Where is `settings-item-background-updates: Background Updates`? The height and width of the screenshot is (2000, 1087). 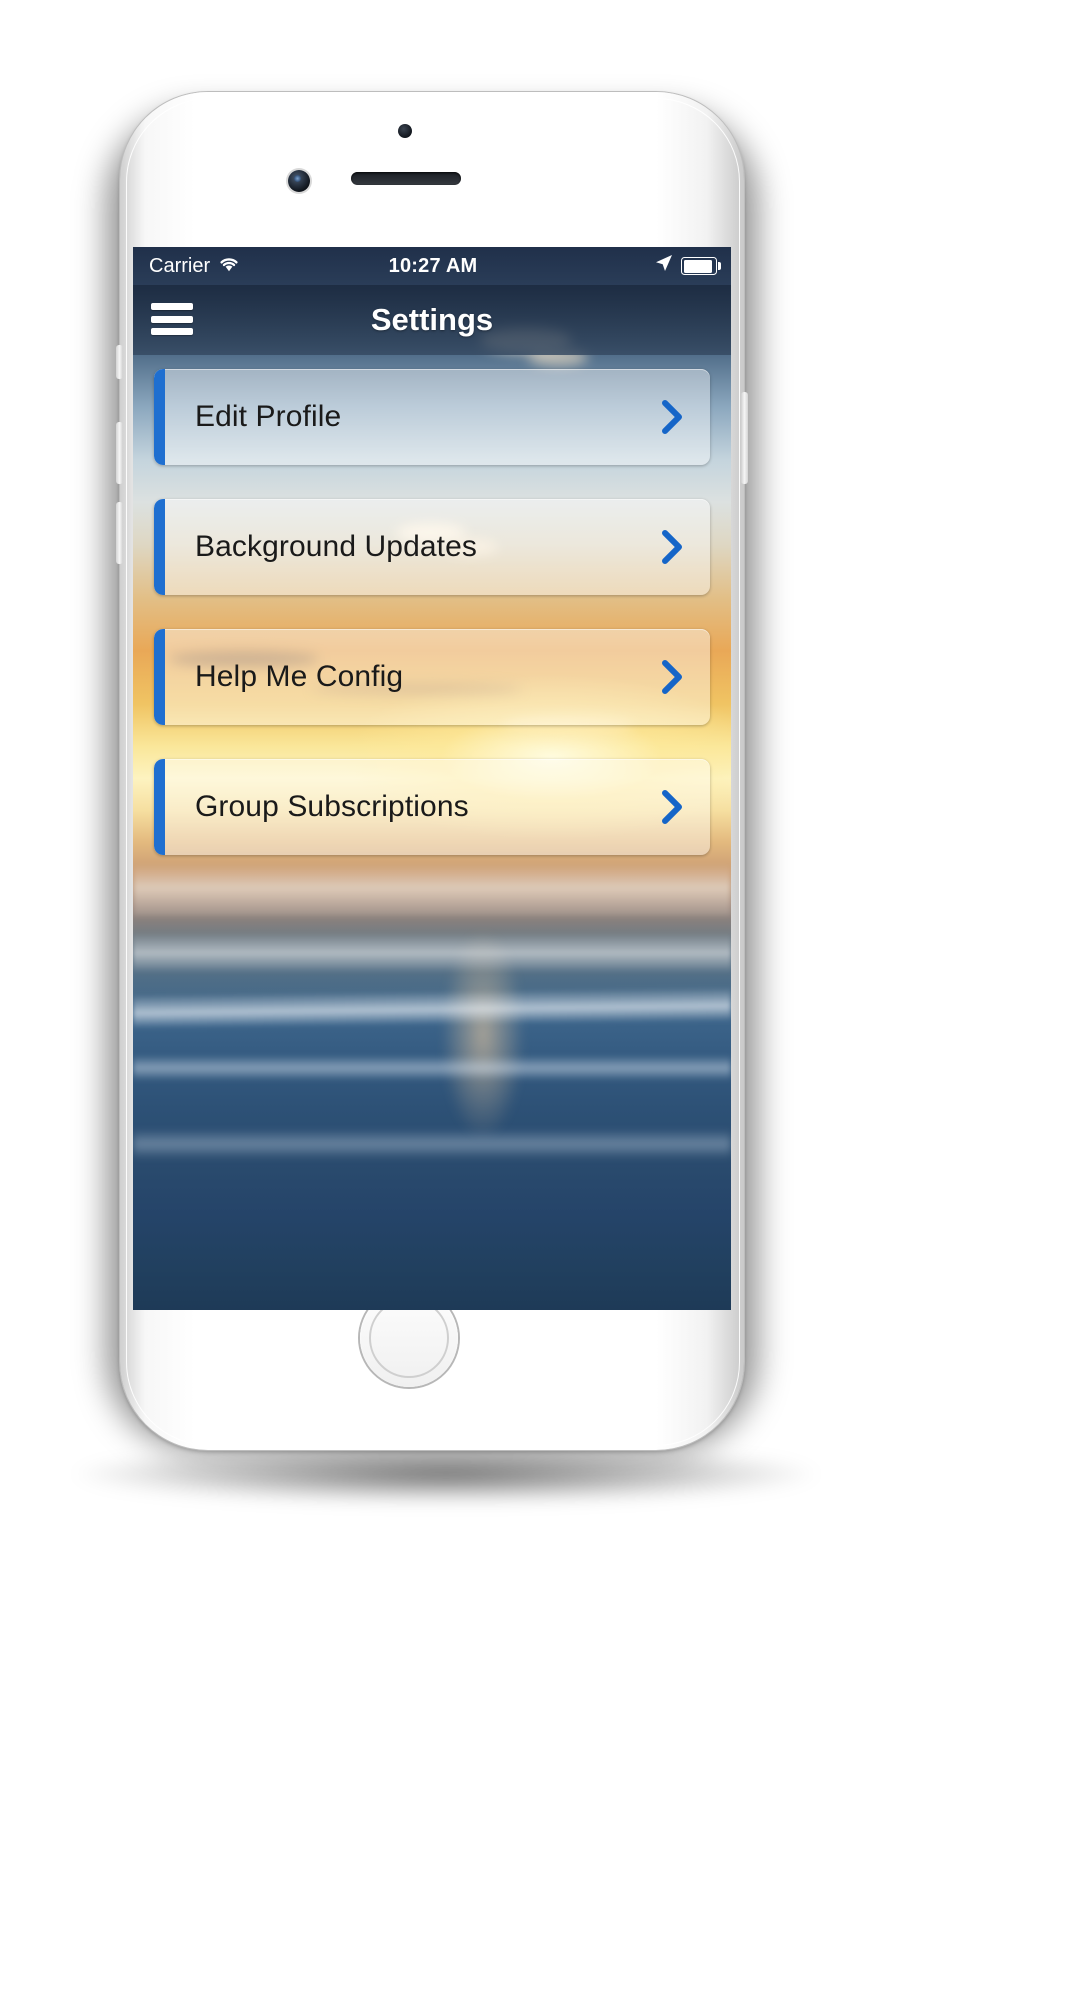
settings-item-background-updates: Background Updates is located at coordinates (432, 547).